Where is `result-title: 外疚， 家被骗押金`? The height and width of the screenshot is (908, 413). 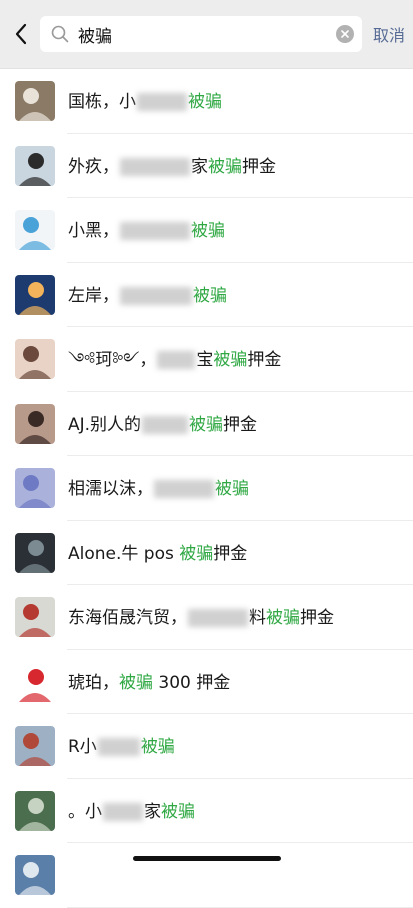 result-title: 外疚， 家被骗押金 is located at coordinates (172, 167).